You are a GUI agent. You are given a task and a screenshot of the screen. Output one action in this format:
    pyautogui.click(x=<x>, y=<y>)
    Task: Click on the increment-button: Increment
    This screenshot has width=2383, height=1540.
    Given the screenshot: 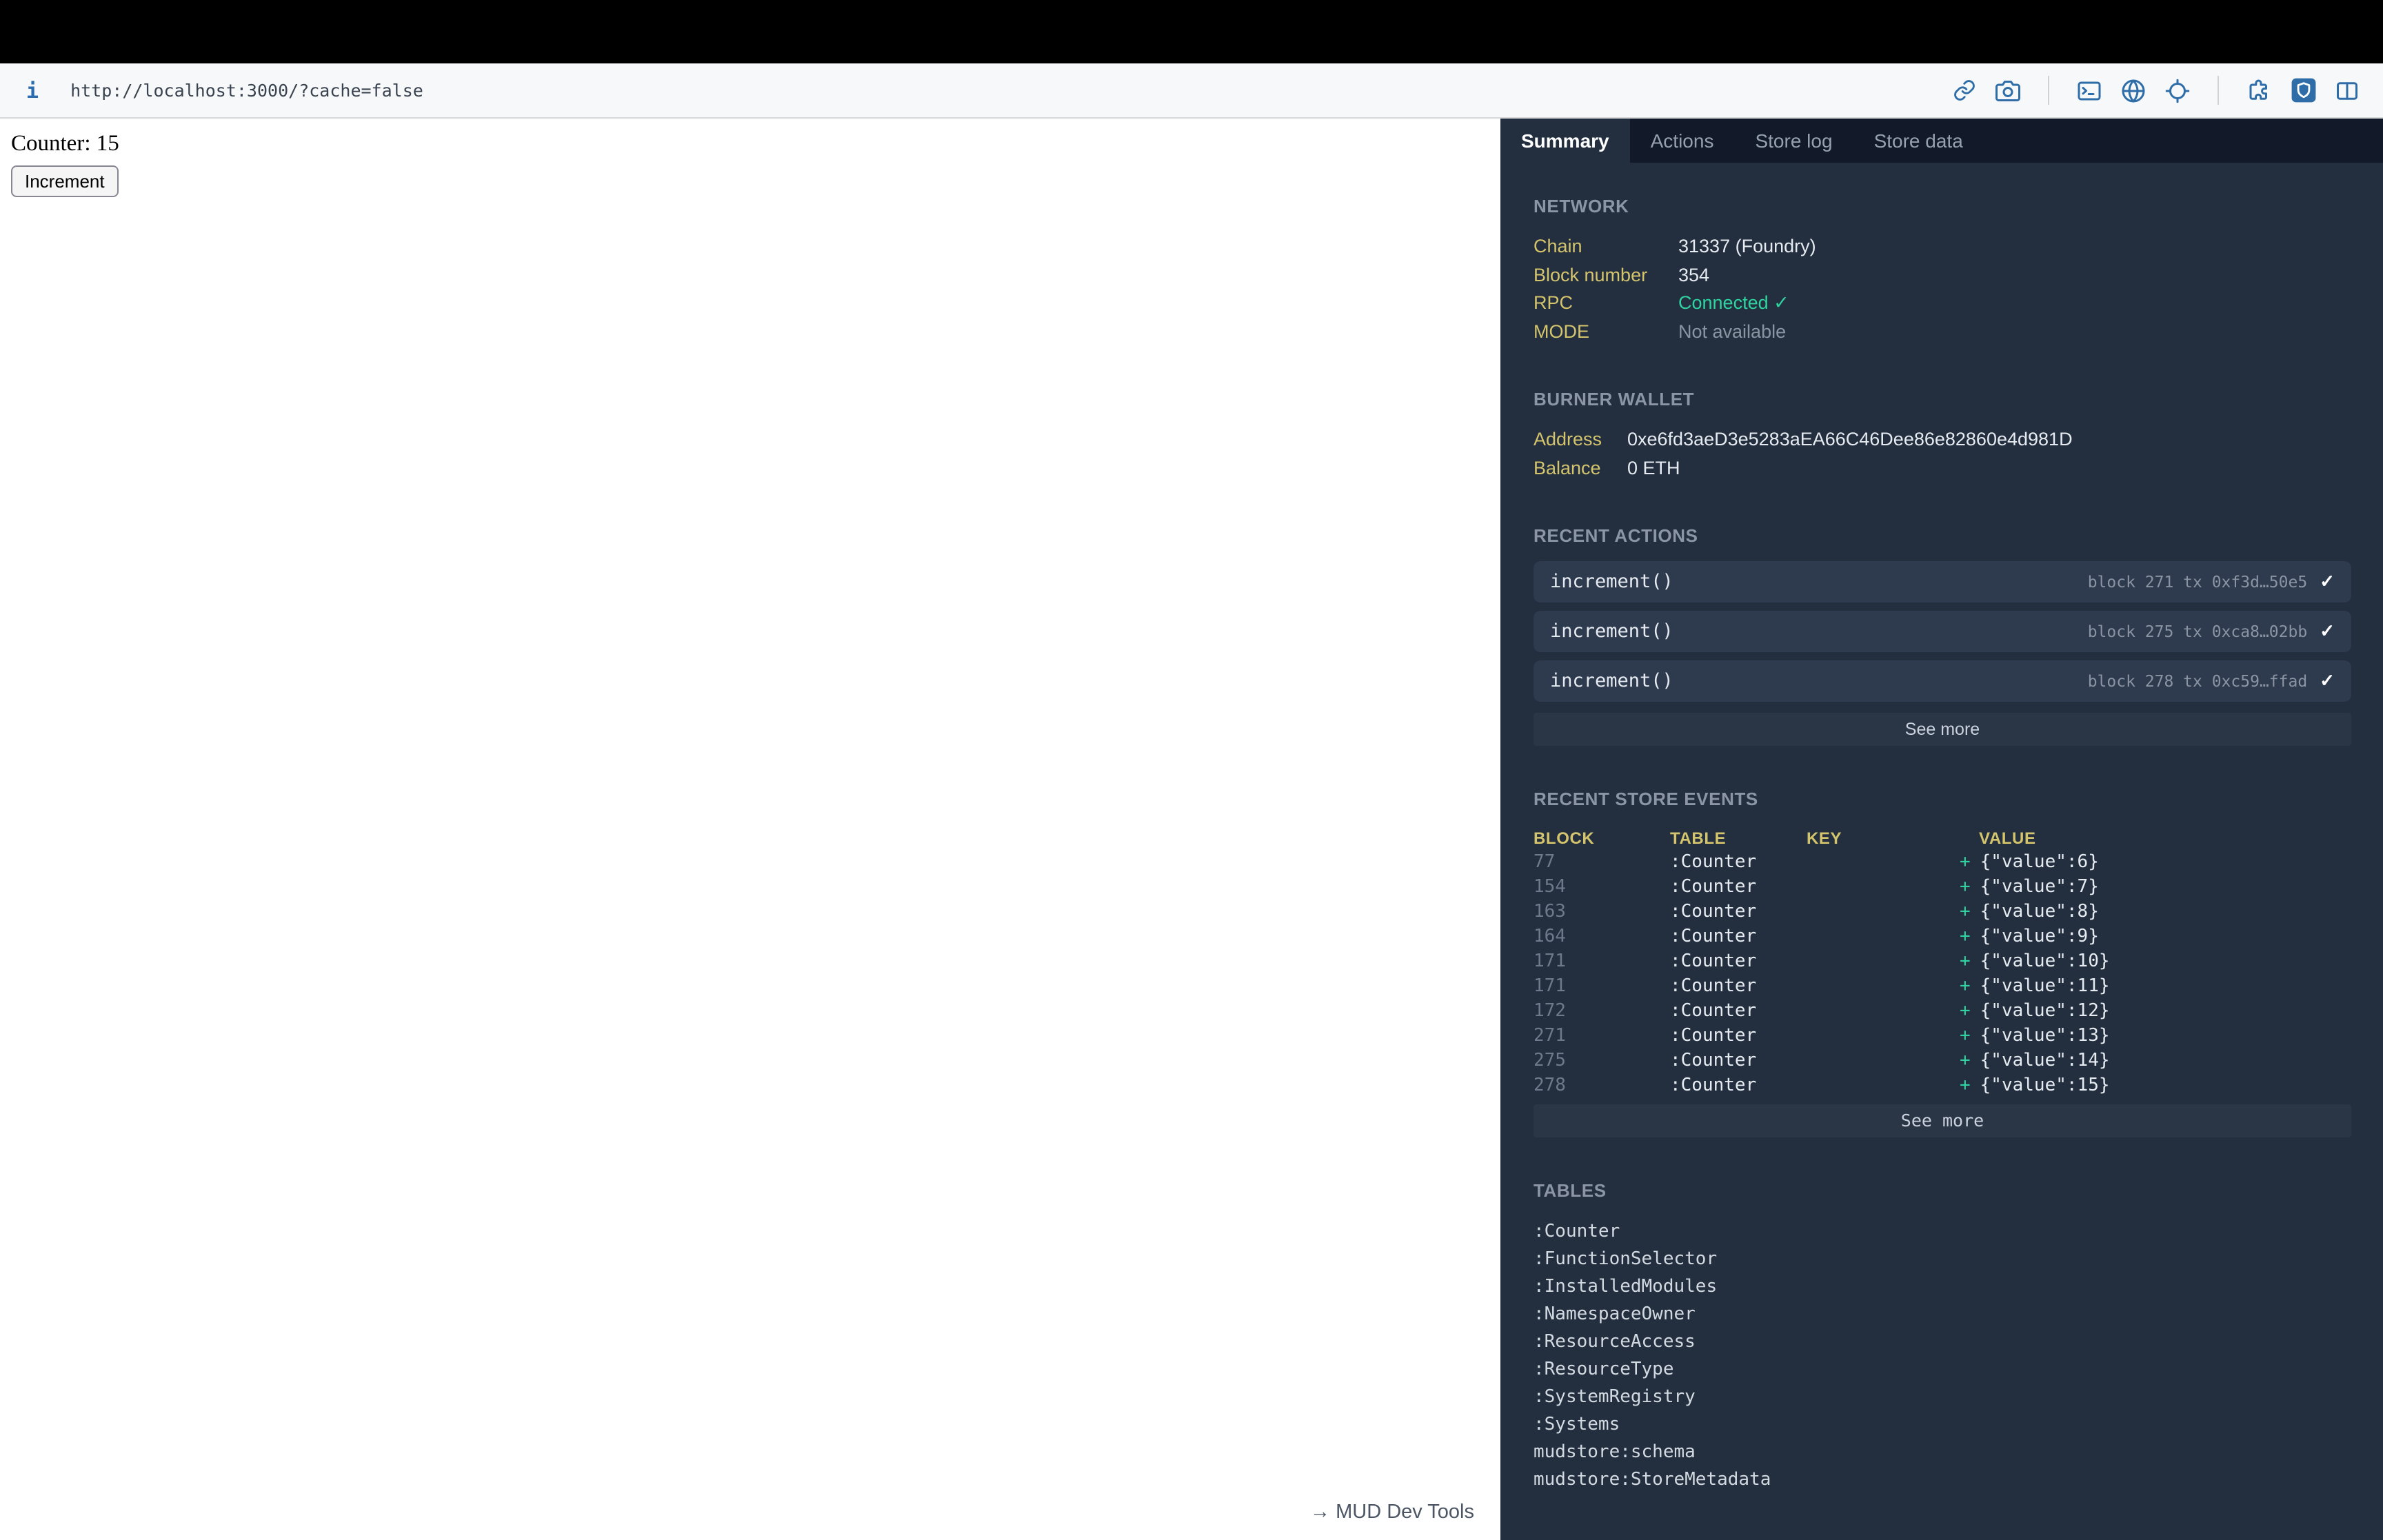 What is the action you would take?
    pyautogui.click(x=65, y=181)
    